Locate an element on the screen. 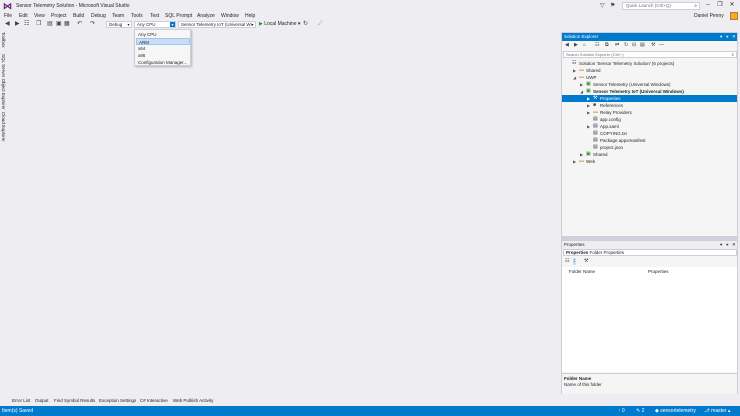  tree-item: ▤ Package.appxmanifest is located at coordinates (649, 140).